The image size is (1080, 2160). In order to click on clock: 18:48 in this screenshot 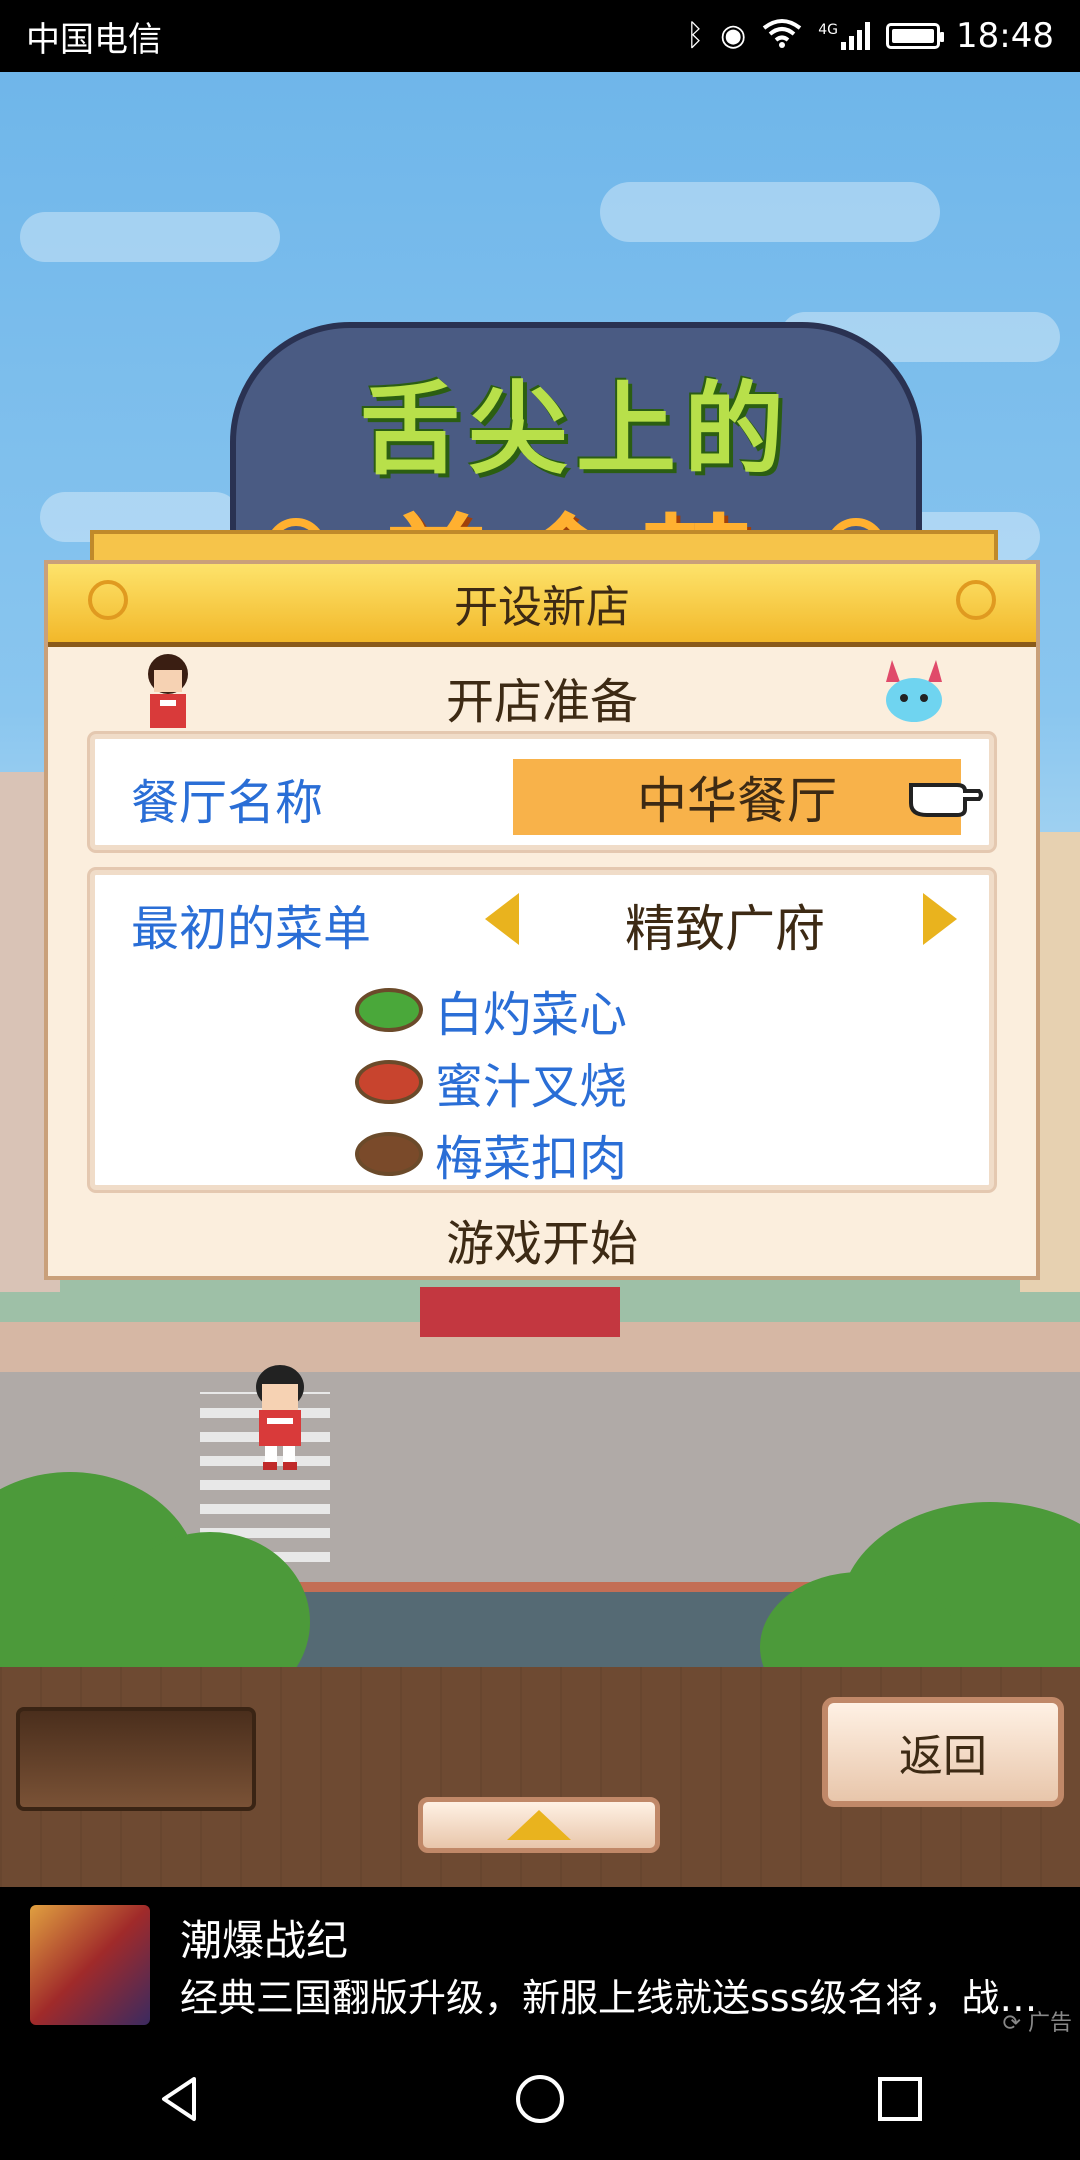, I will do `click(1005, 36)`.